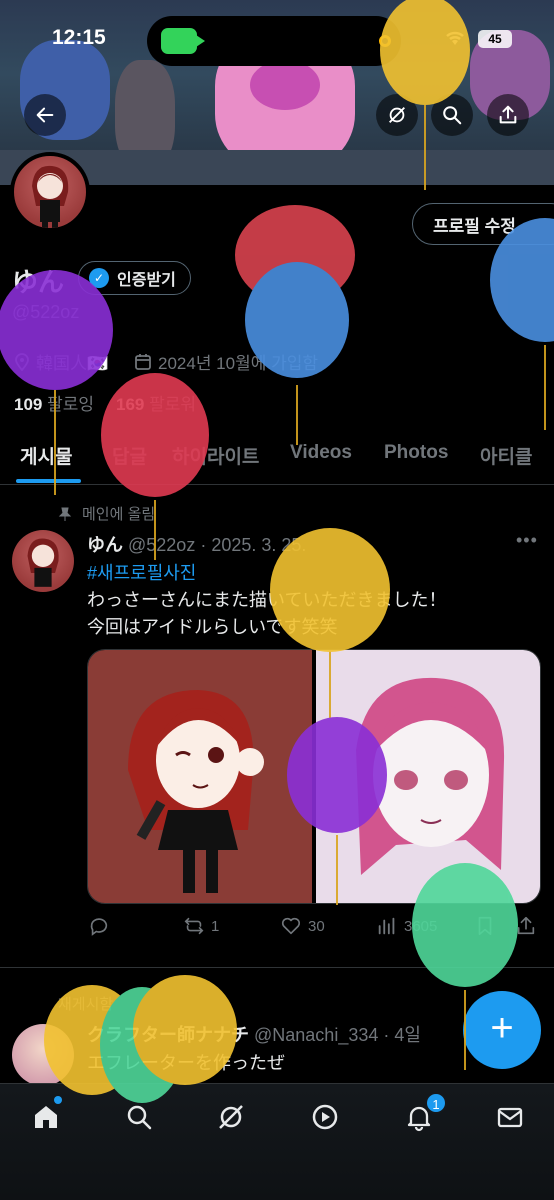 Image resolution: width=554 pixels, height=1200 pixels. What do you see at coordinates (119, 514) in the screenshot?
I see `pinned-label: 메인에 올림` at bounding box center [119, 514].